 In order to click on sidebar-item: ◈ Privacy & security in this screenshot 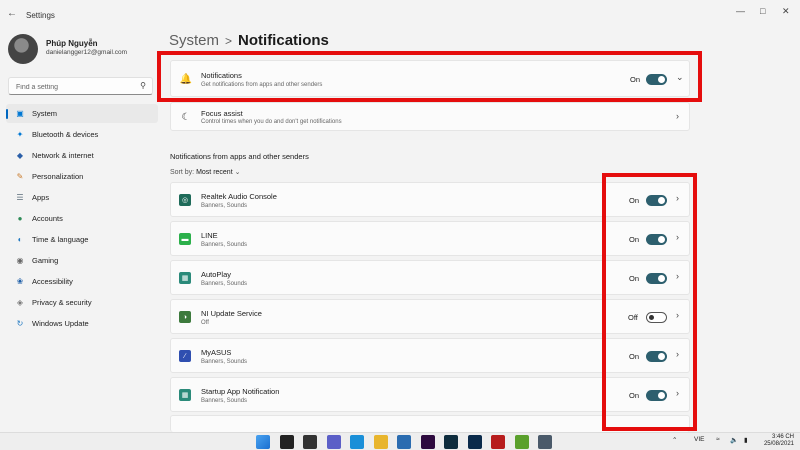, I will do `click(82, 302)`.